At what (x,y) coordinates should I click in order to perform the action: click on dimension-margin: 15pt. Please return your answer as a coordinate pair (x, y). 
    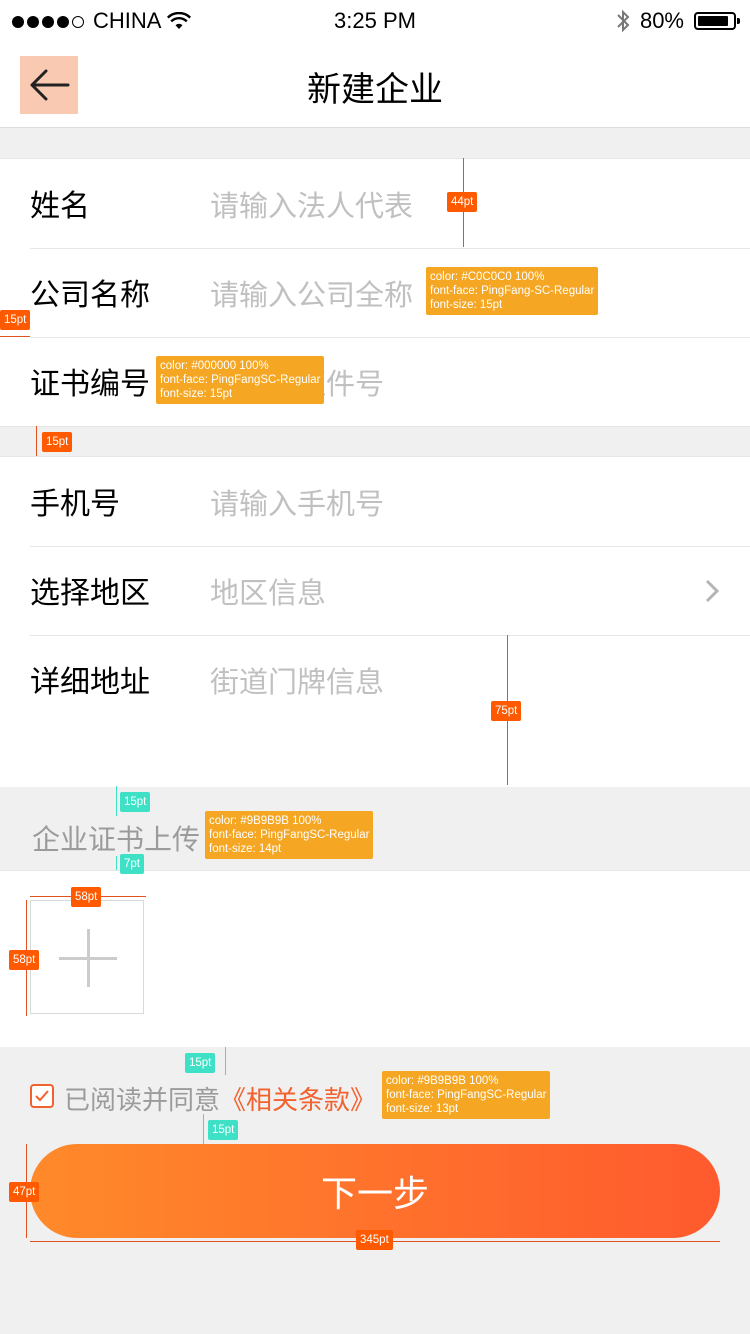
    Looking at the image, I should click on (15, 320).